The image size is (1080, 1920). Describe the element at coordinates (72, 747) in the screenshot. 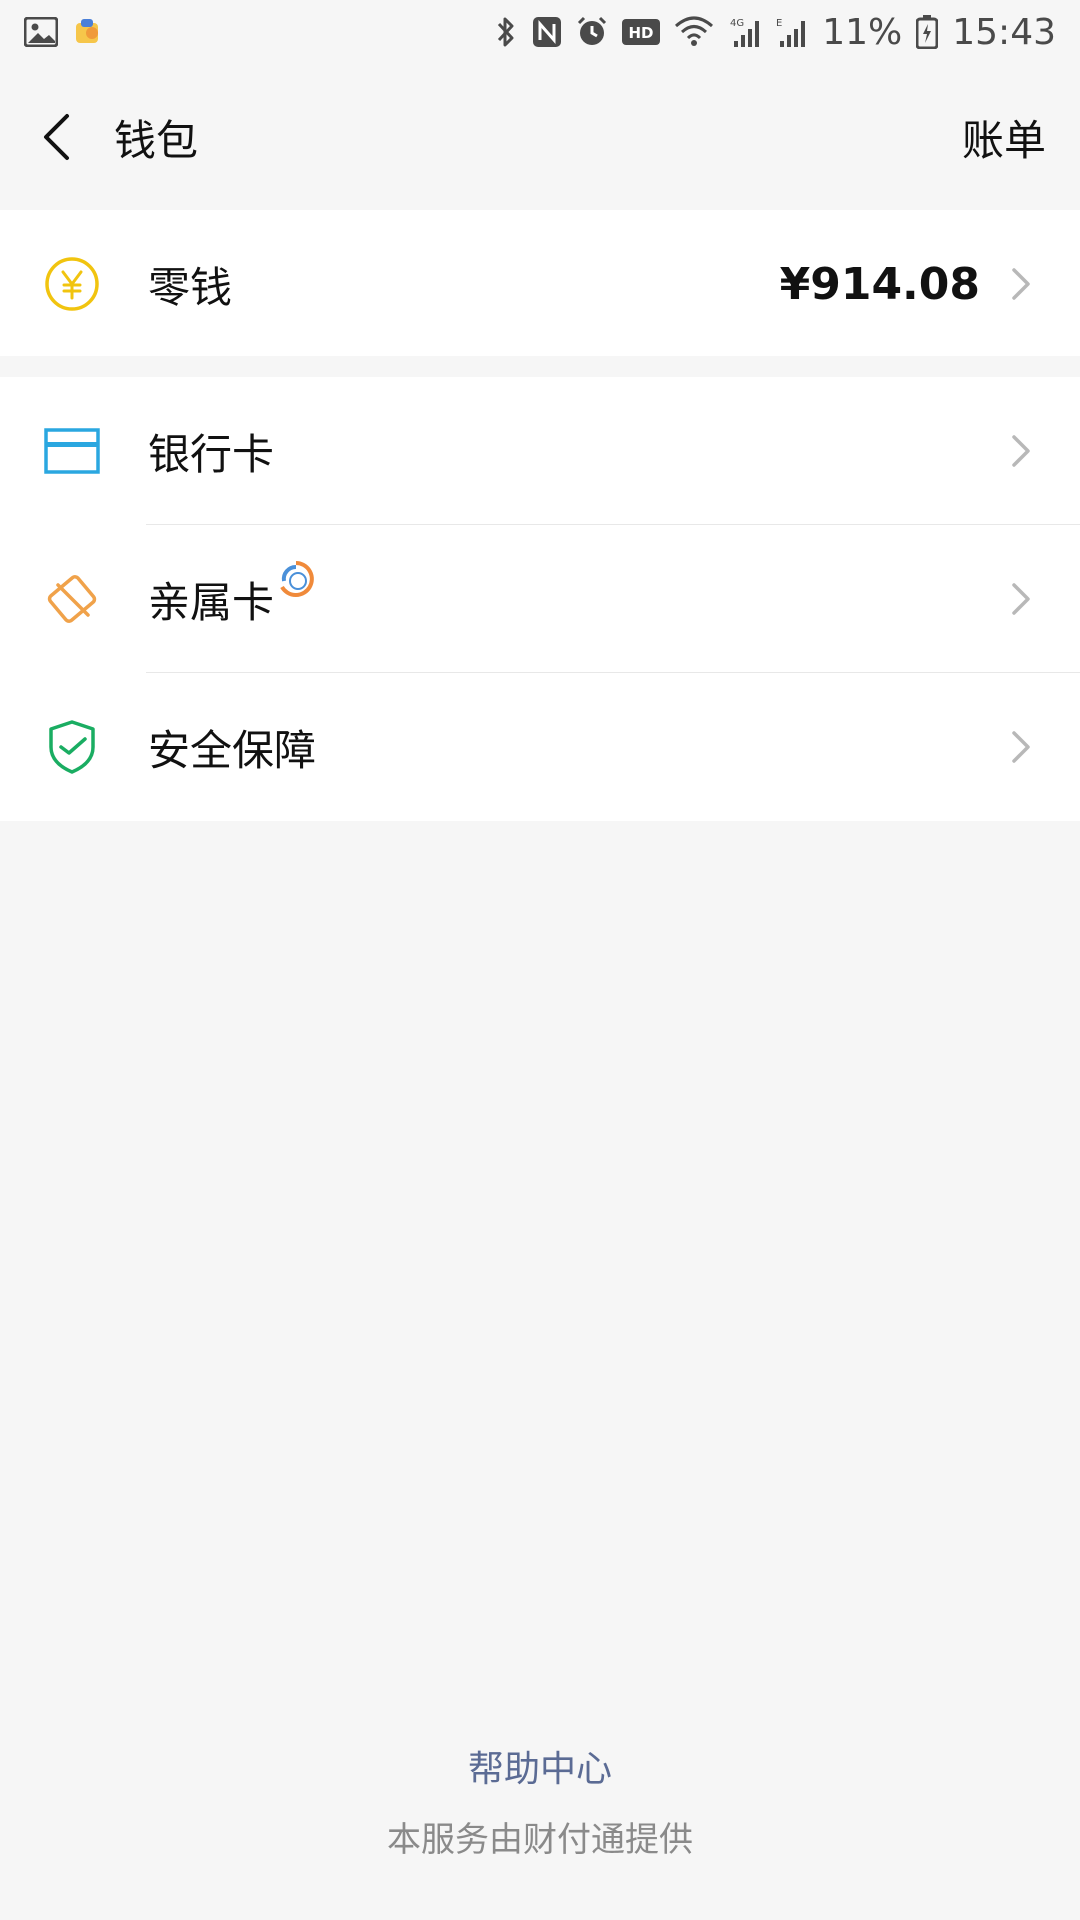

I see `shield-check-icon` at that location.